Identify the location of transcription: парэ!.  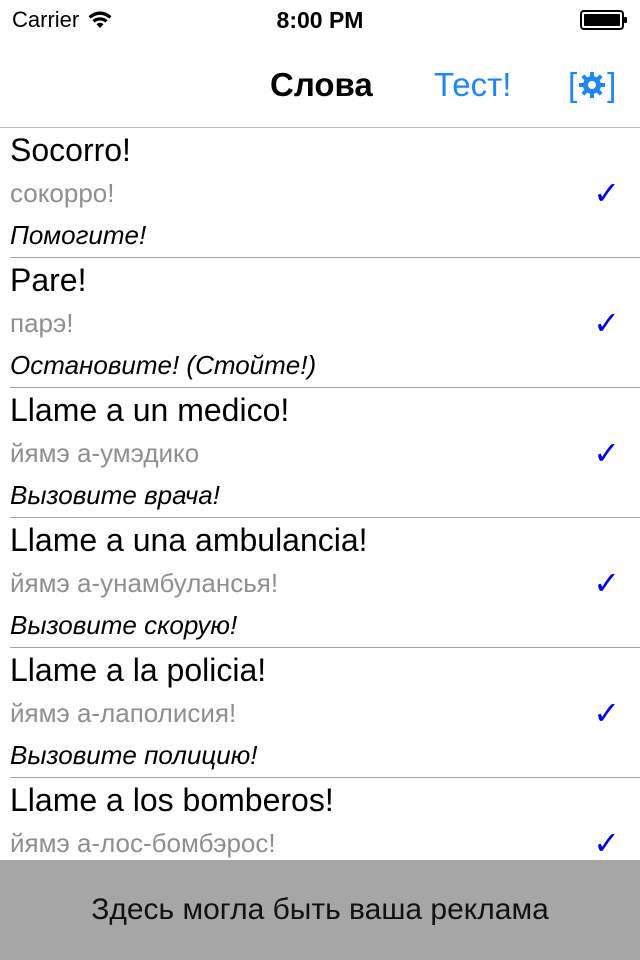
(42, 323).